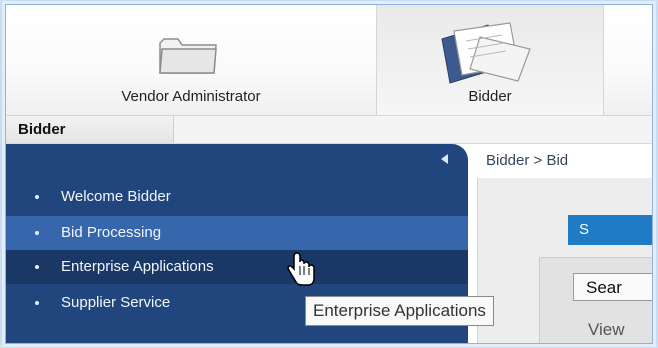  Describe the element at coordinates (191, 96) in the screenshot. I see `toolbar-item-label: Vendor Administrator` at that location.